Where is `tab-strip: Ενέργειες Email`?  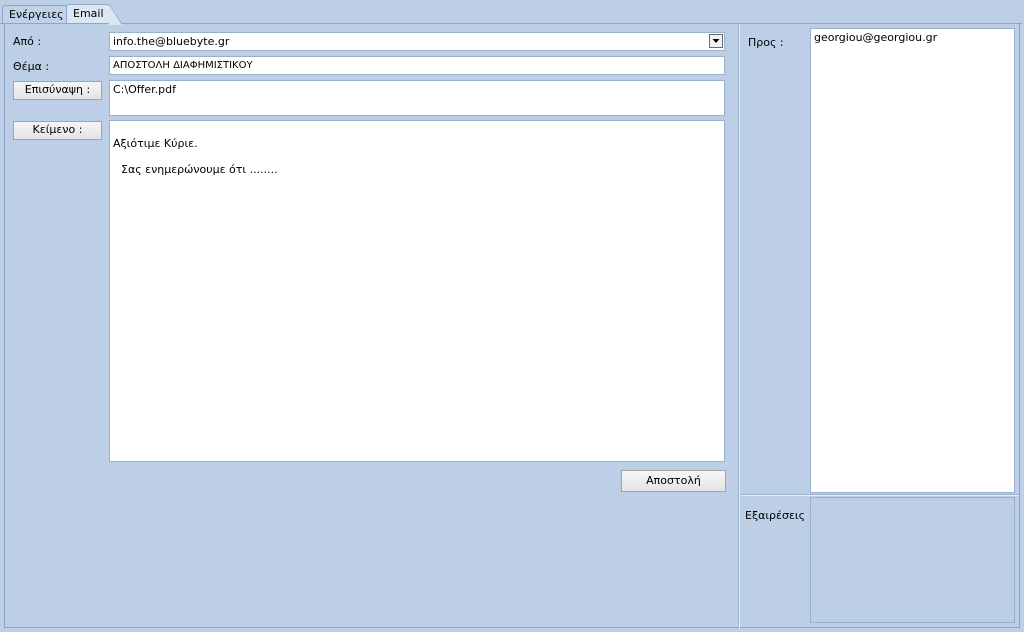
tab-strip: Ενέργειες Email is located at coordinates (512, 12).